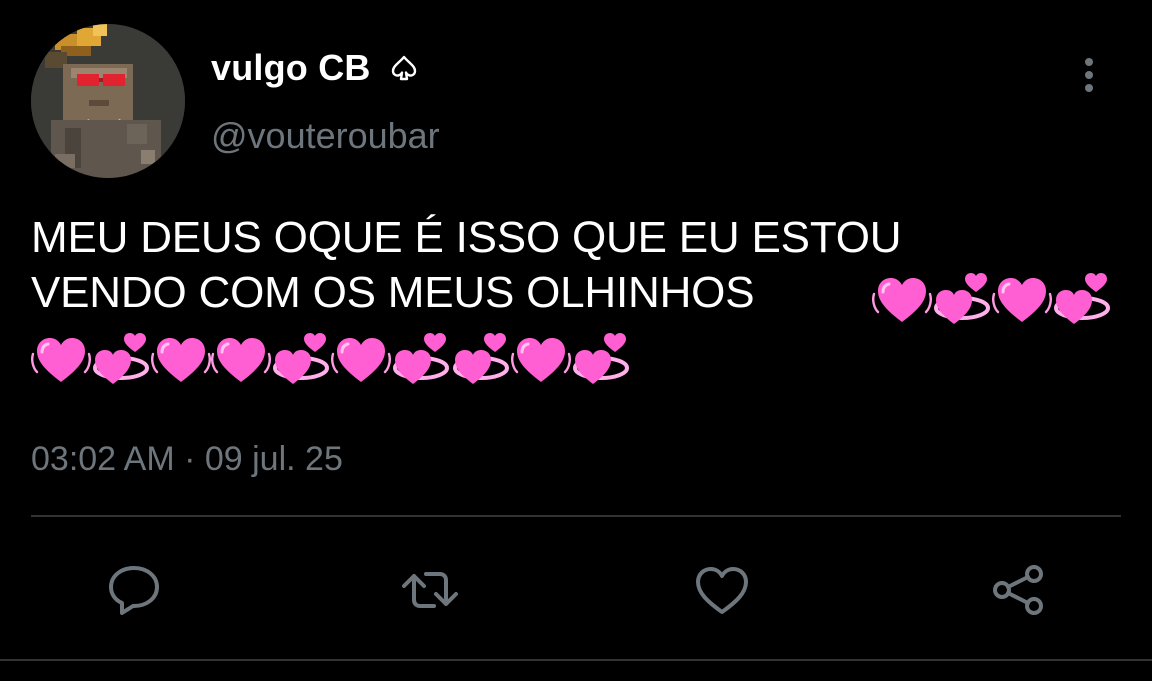  I want to click on more-options-icon, so click(1089, 75).